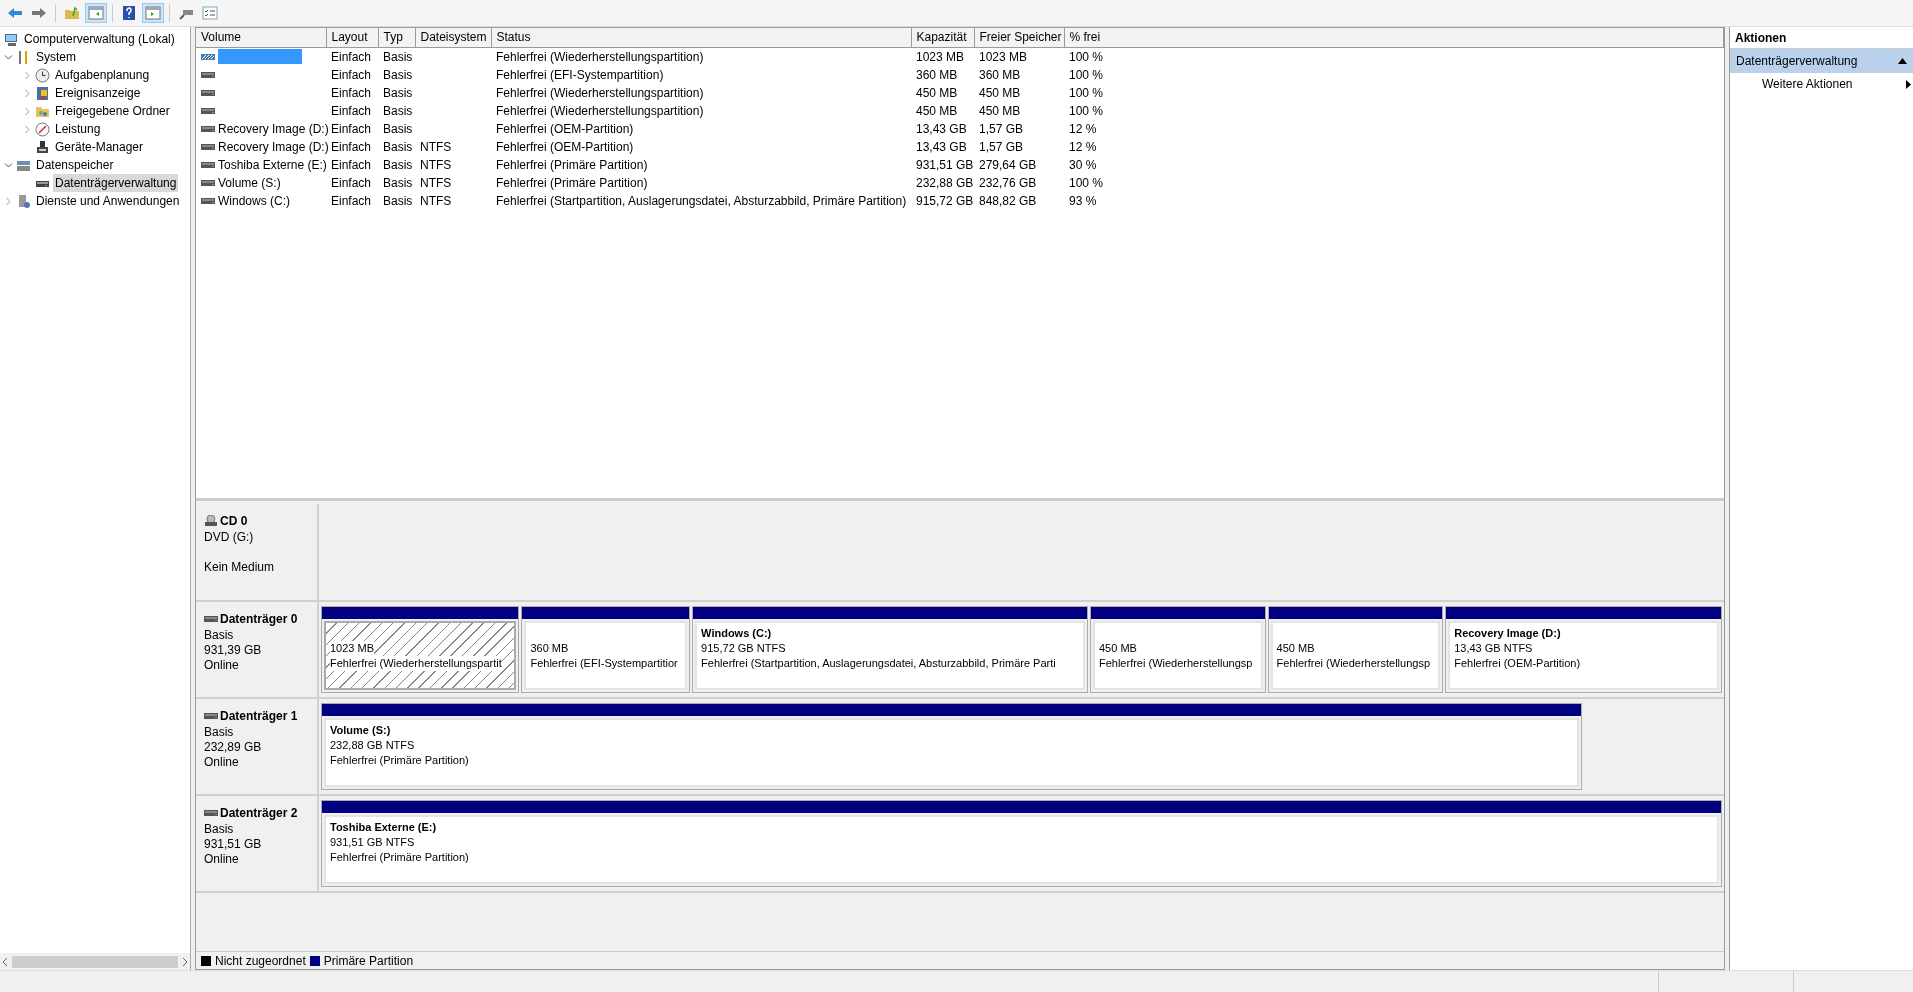 The image size is (1913, 992). I want to click on tree-item: Datenträgerverwaltung, so click(116, 183).